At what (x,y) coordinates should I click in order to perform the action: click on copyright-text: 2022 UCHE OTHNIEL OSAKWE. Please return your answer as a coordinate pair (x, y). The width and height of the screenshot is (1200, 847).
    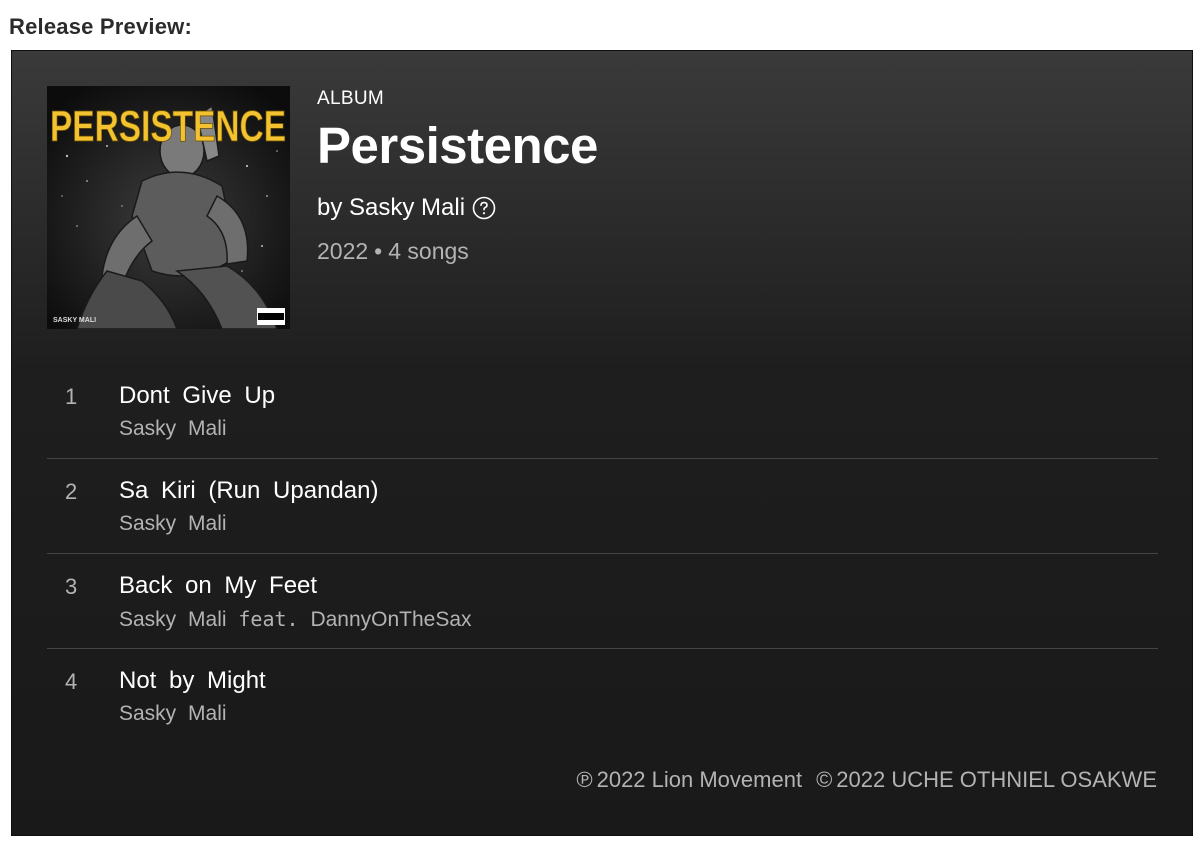
    Looking at the image, I should click on (996, 779).